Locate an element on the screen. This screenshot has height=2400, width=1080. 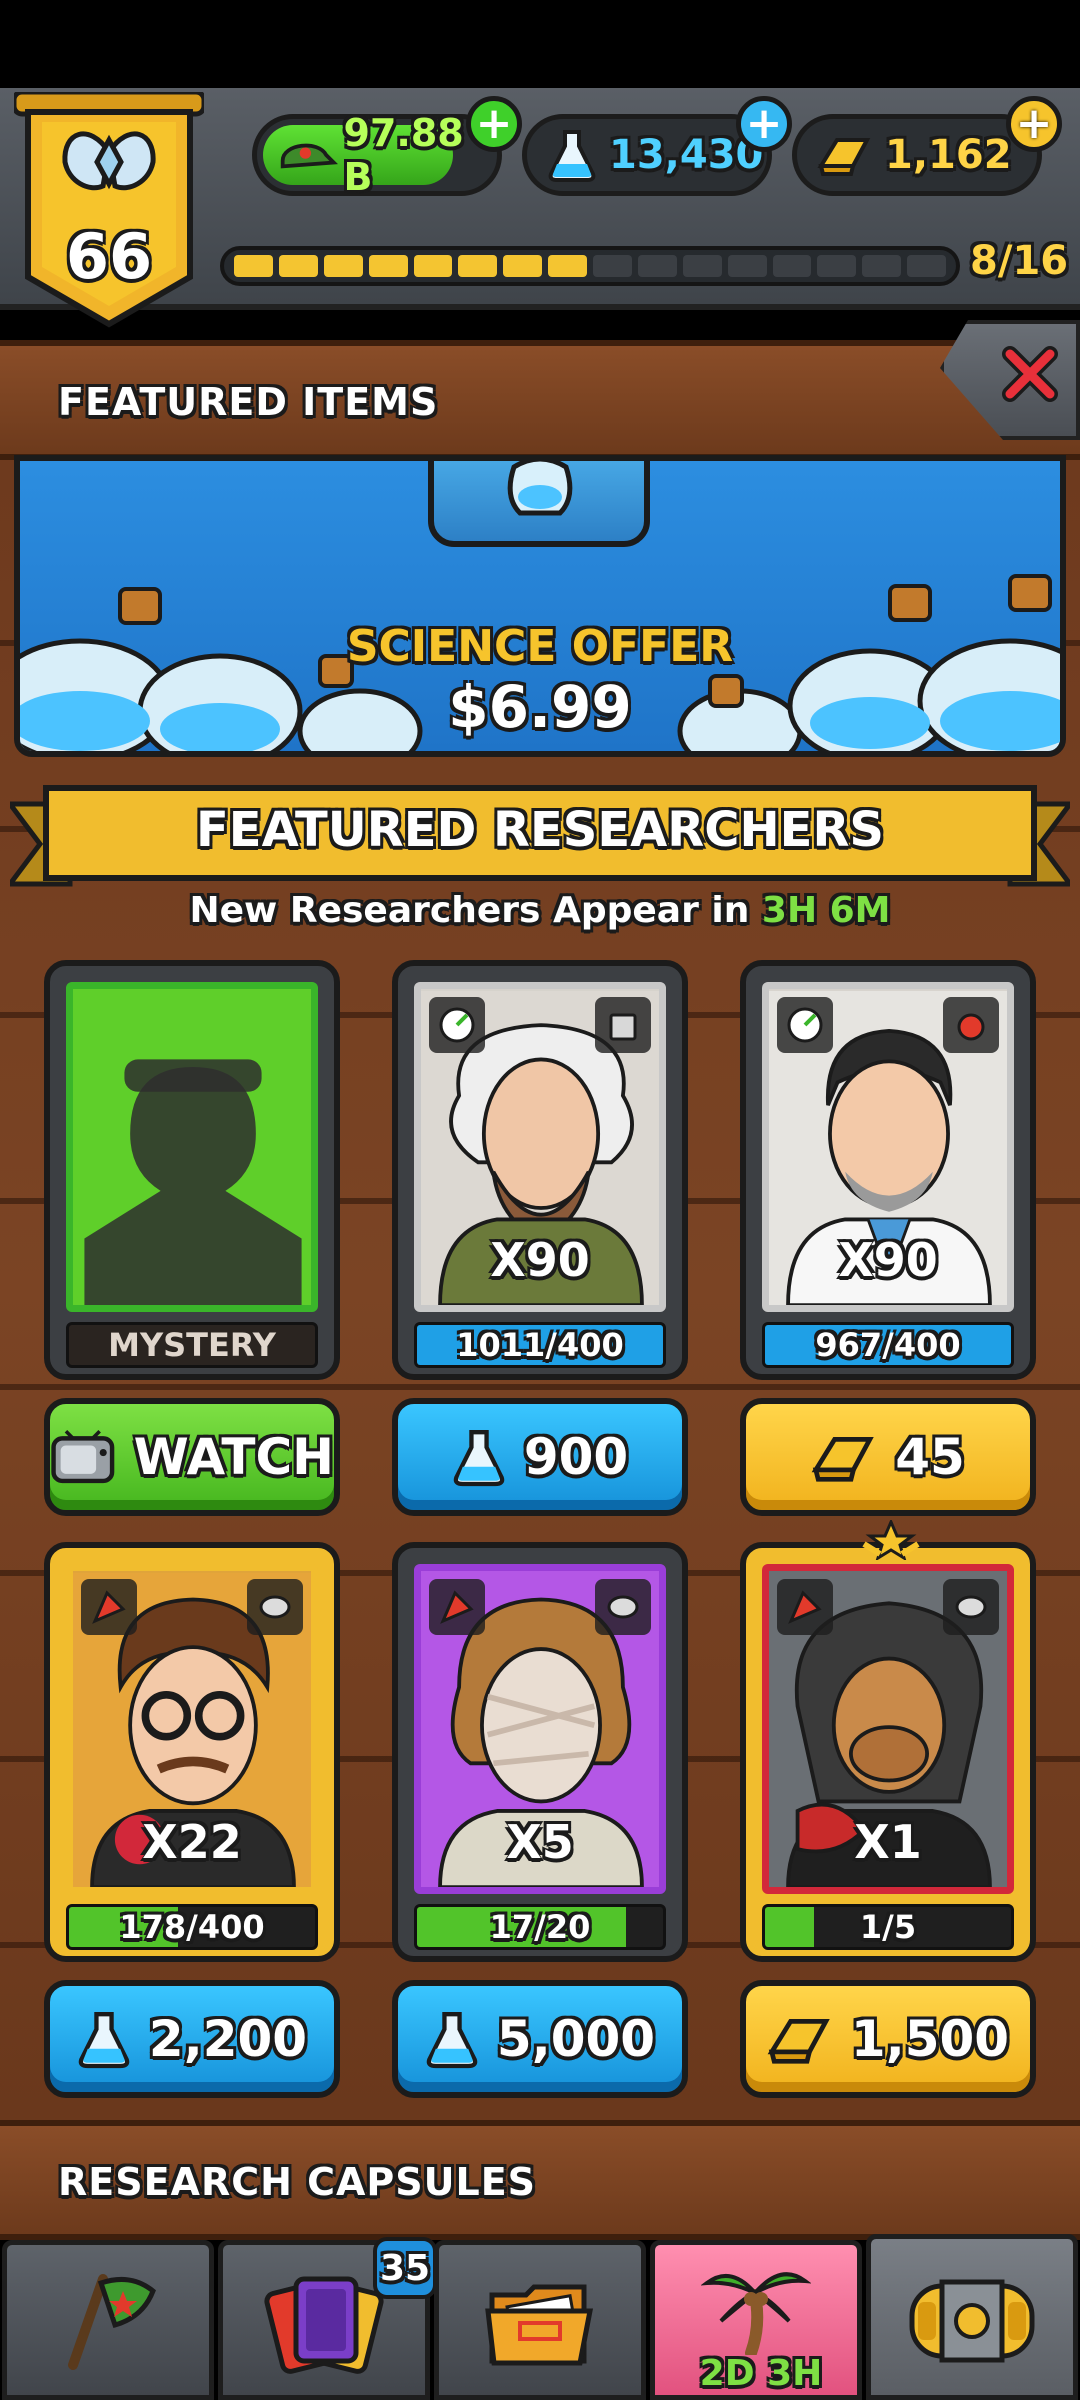
researcher-card: X90 1011/400 is located at coordinates (540, 1170).